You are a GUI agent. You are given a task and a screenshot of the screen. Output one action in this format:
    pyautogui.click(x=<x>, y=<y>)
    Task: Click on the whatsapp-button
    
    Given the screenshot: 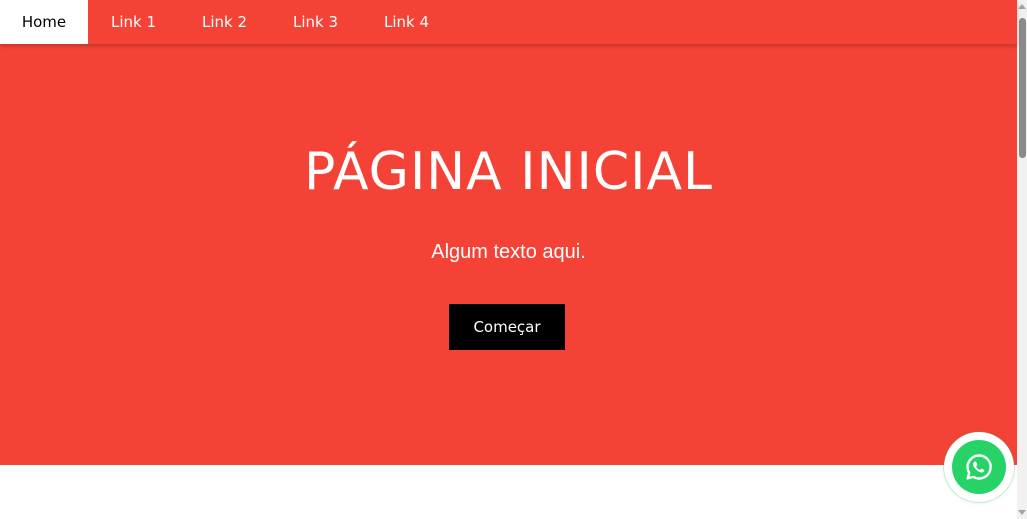 What is the action you would take?
    pyautogui.click(x=979, y=467)
    